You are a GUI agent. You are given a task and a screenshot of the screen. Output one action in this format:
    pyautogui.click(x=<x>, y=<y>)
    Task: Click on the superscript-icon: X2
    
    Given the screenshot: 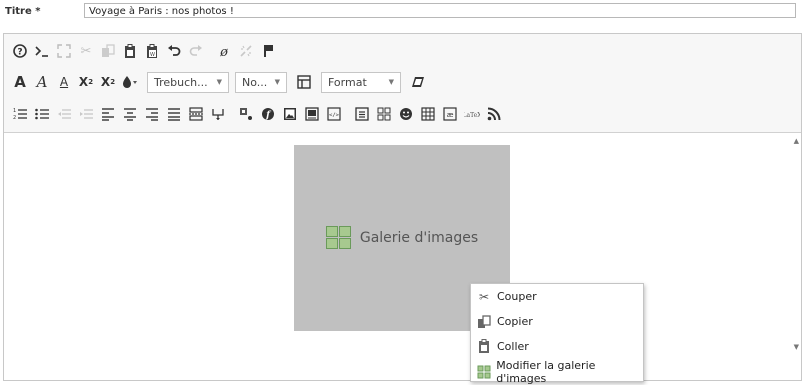 What is the action you would take?
    pyautogui.click(x=108, y=82)
    